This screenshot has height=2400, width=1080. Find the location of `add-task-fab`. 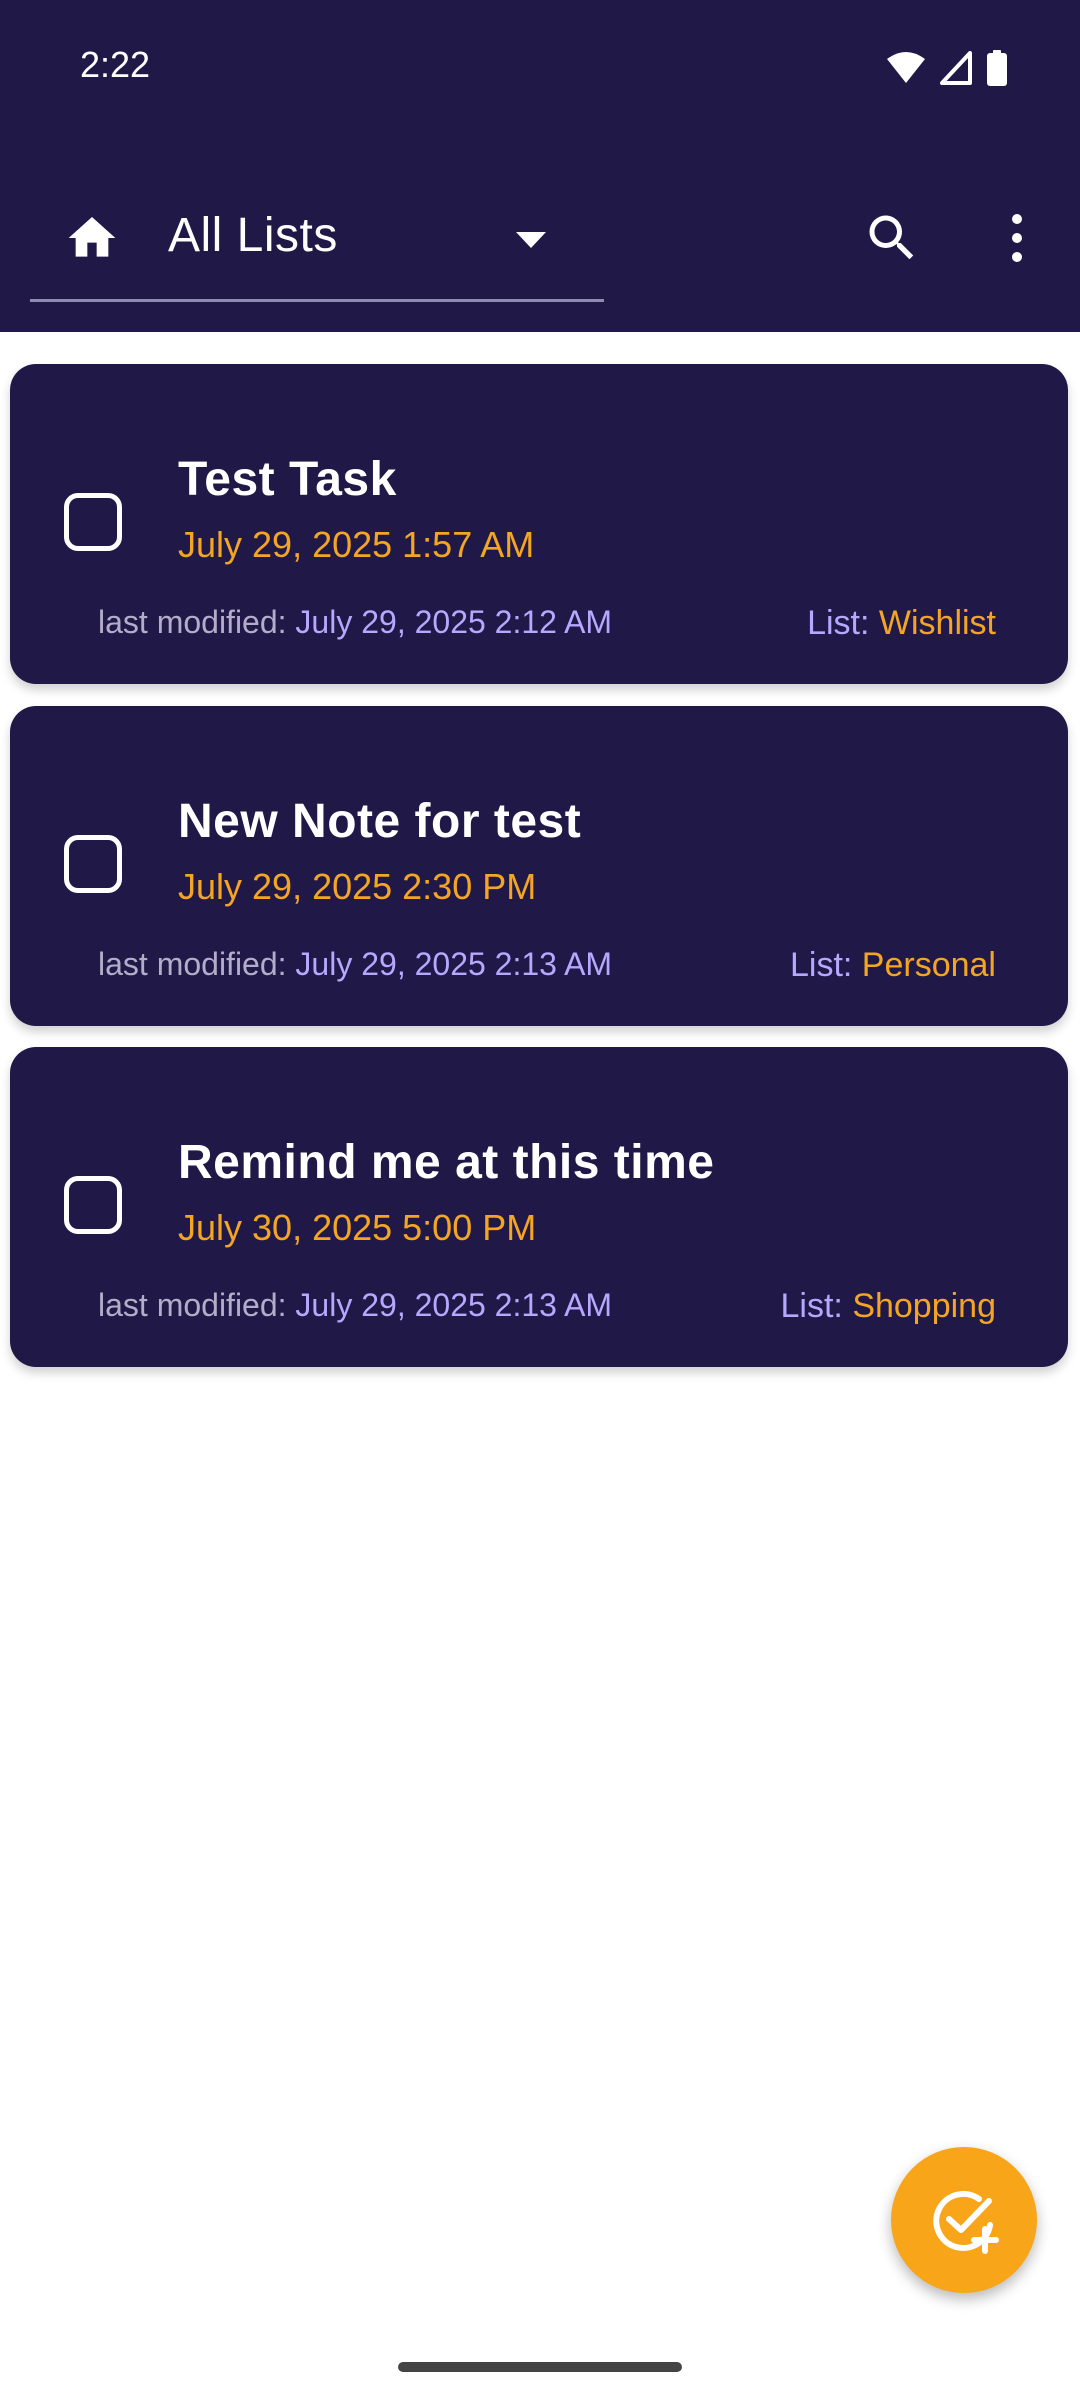

add-task-fab is located at coordinates (964, 2220).